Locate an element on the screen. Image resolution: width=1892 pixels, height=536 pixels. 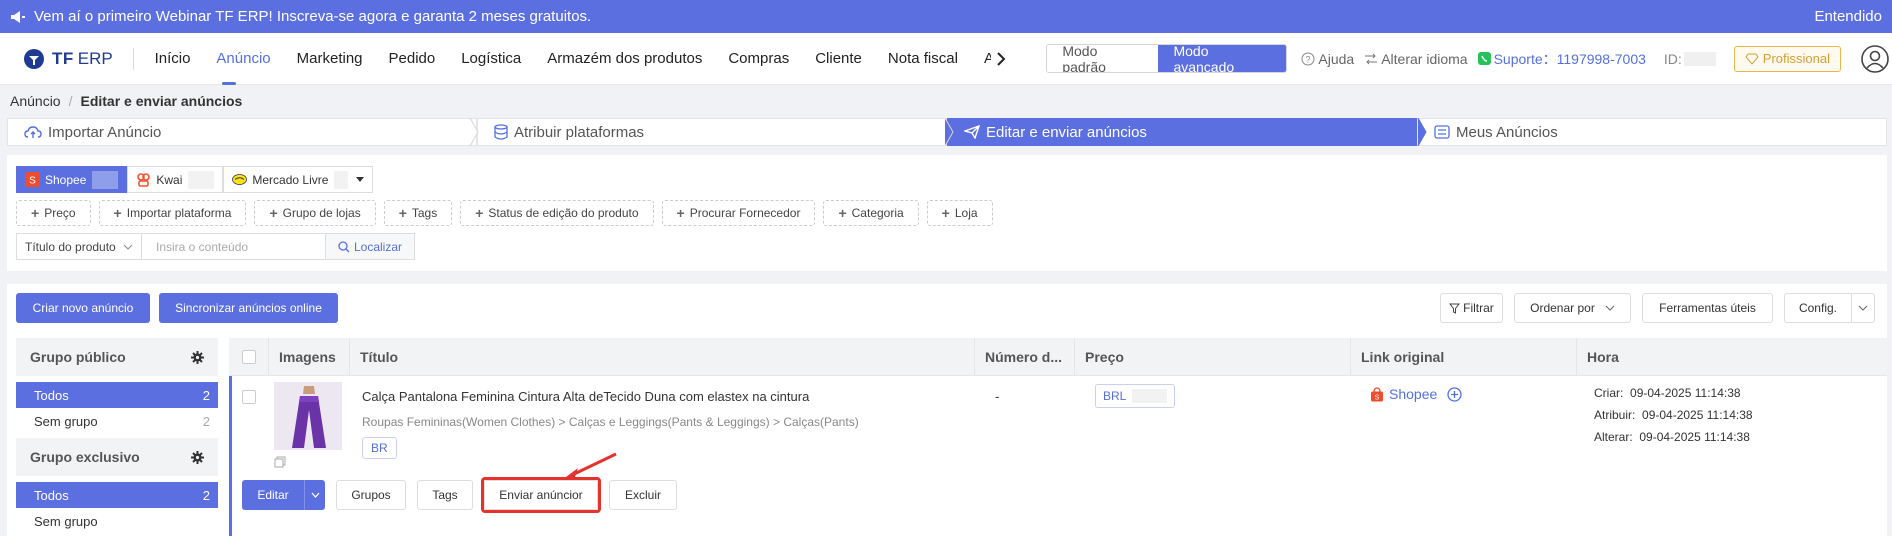
publish-listing-button: Enviar anúncior is located at coordinates (541, 495).